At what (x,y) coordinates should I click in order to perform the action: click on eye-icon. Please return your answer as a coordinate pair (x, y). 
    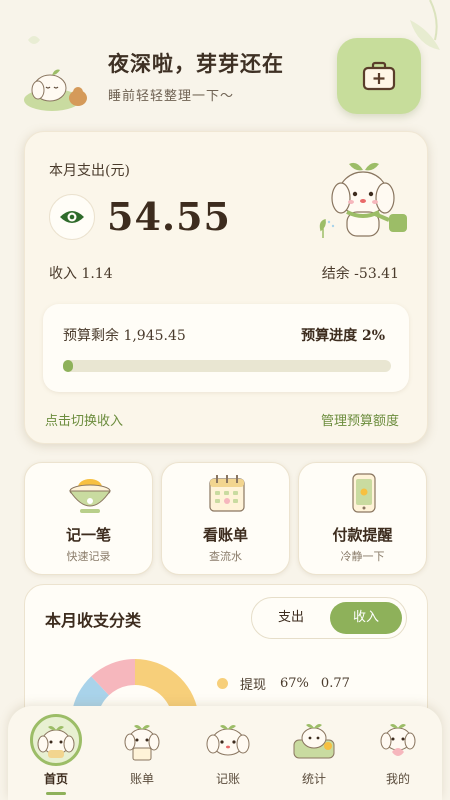
    Looking at the image, I should click on (72, 217).